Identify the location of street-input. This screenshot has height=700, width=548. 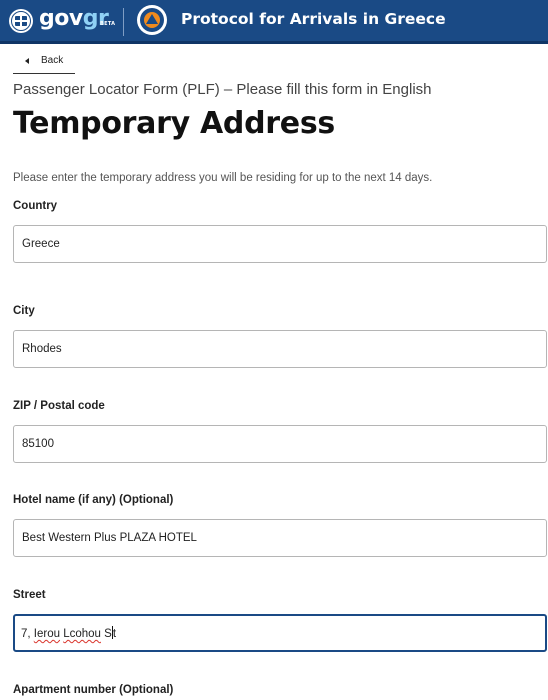
(280, 633).